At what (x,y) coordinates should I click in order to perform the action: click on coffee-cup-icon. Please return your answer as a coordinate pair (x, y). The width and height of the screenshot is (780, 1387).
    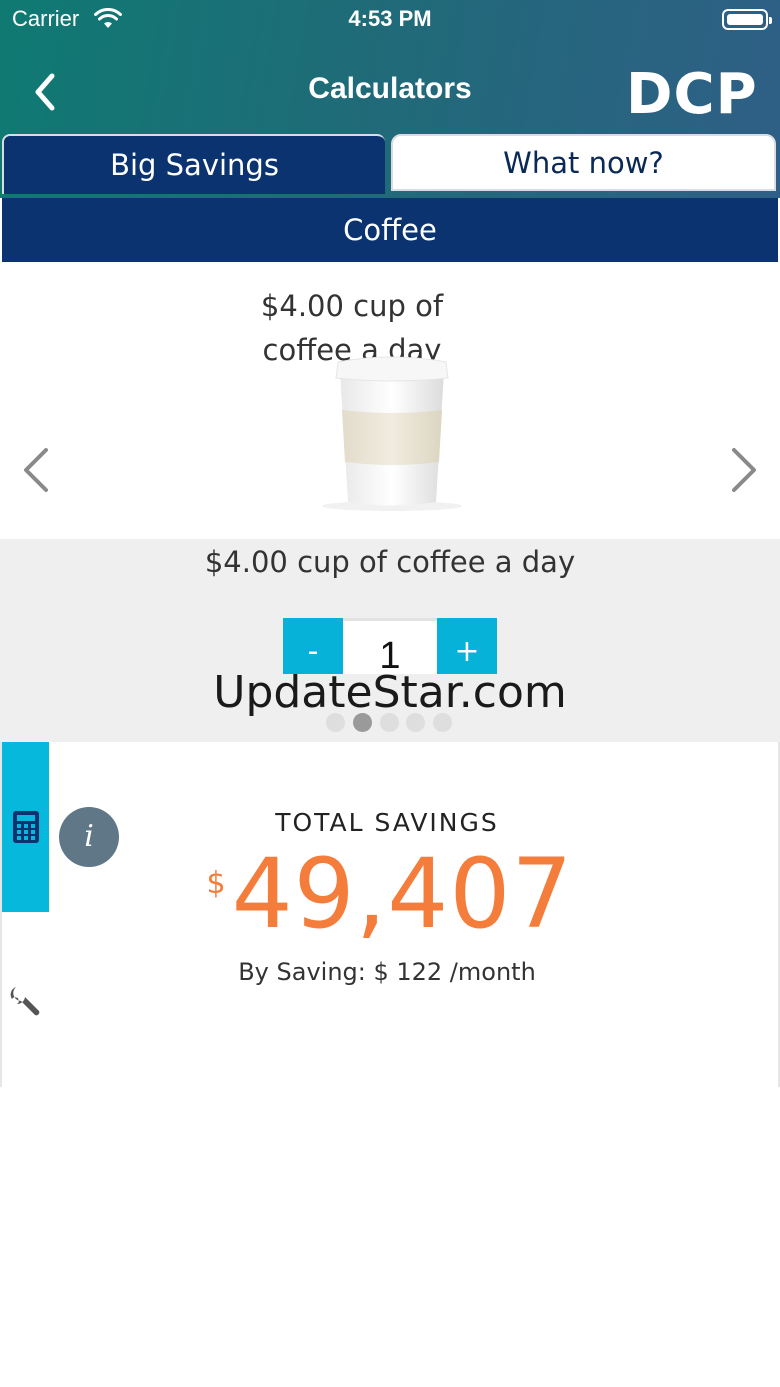
    Looking at the image, I should click on (395, 436).